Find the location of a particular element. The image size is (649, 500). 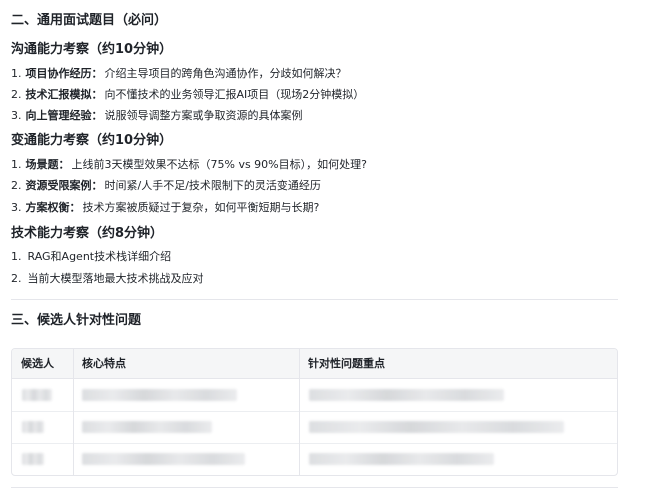

item-description: 说服领导调整方案或争取资源的具体案例 is located at coordinates (203, 115).